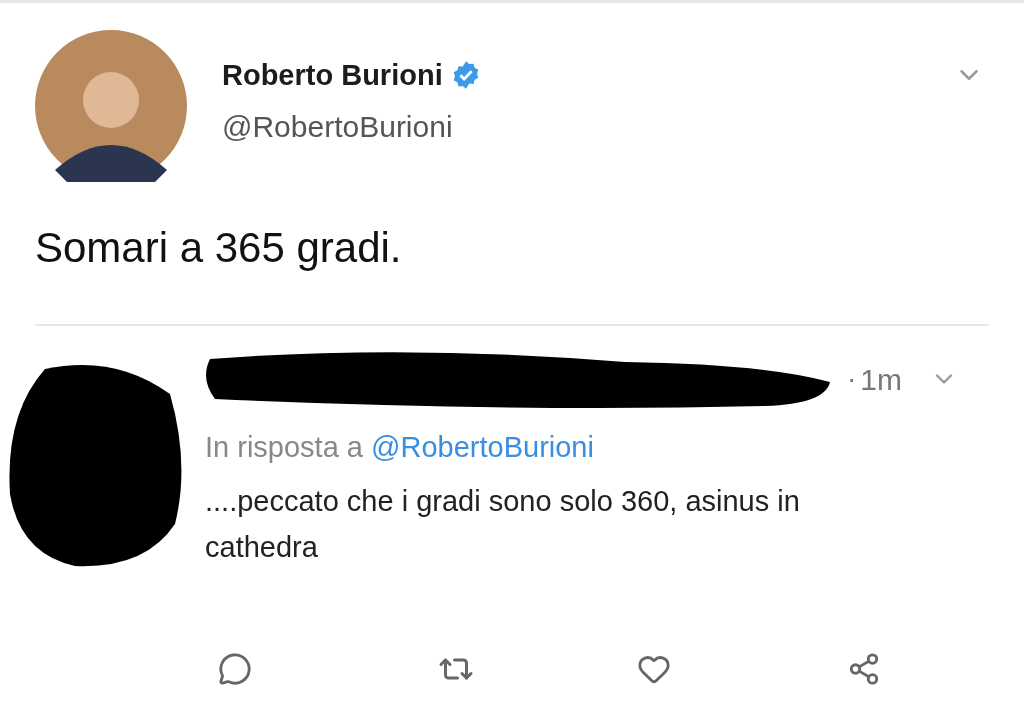 This screenshot has width=1024, height=703. I want to click on author-handle: @RobertoBurioni, so click(338, 127).